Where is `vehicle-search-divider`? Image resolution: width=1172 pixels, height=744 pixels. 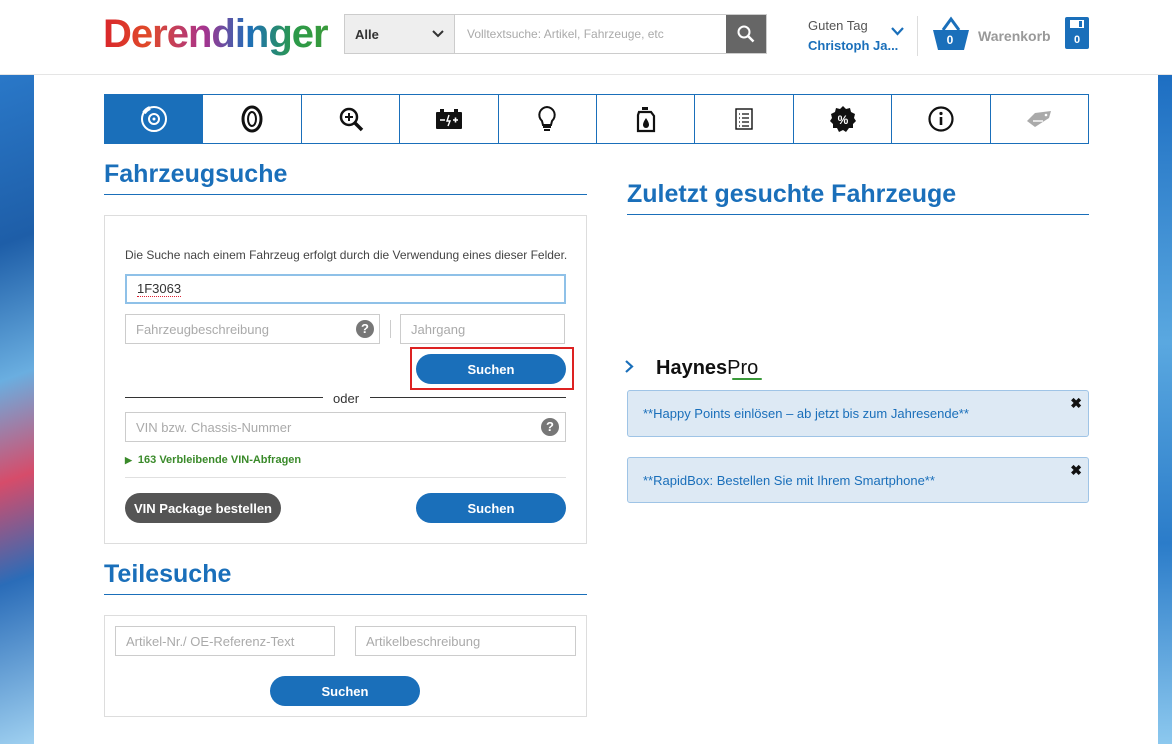 vehicle-search-divider is located at coordinates (345, 194).